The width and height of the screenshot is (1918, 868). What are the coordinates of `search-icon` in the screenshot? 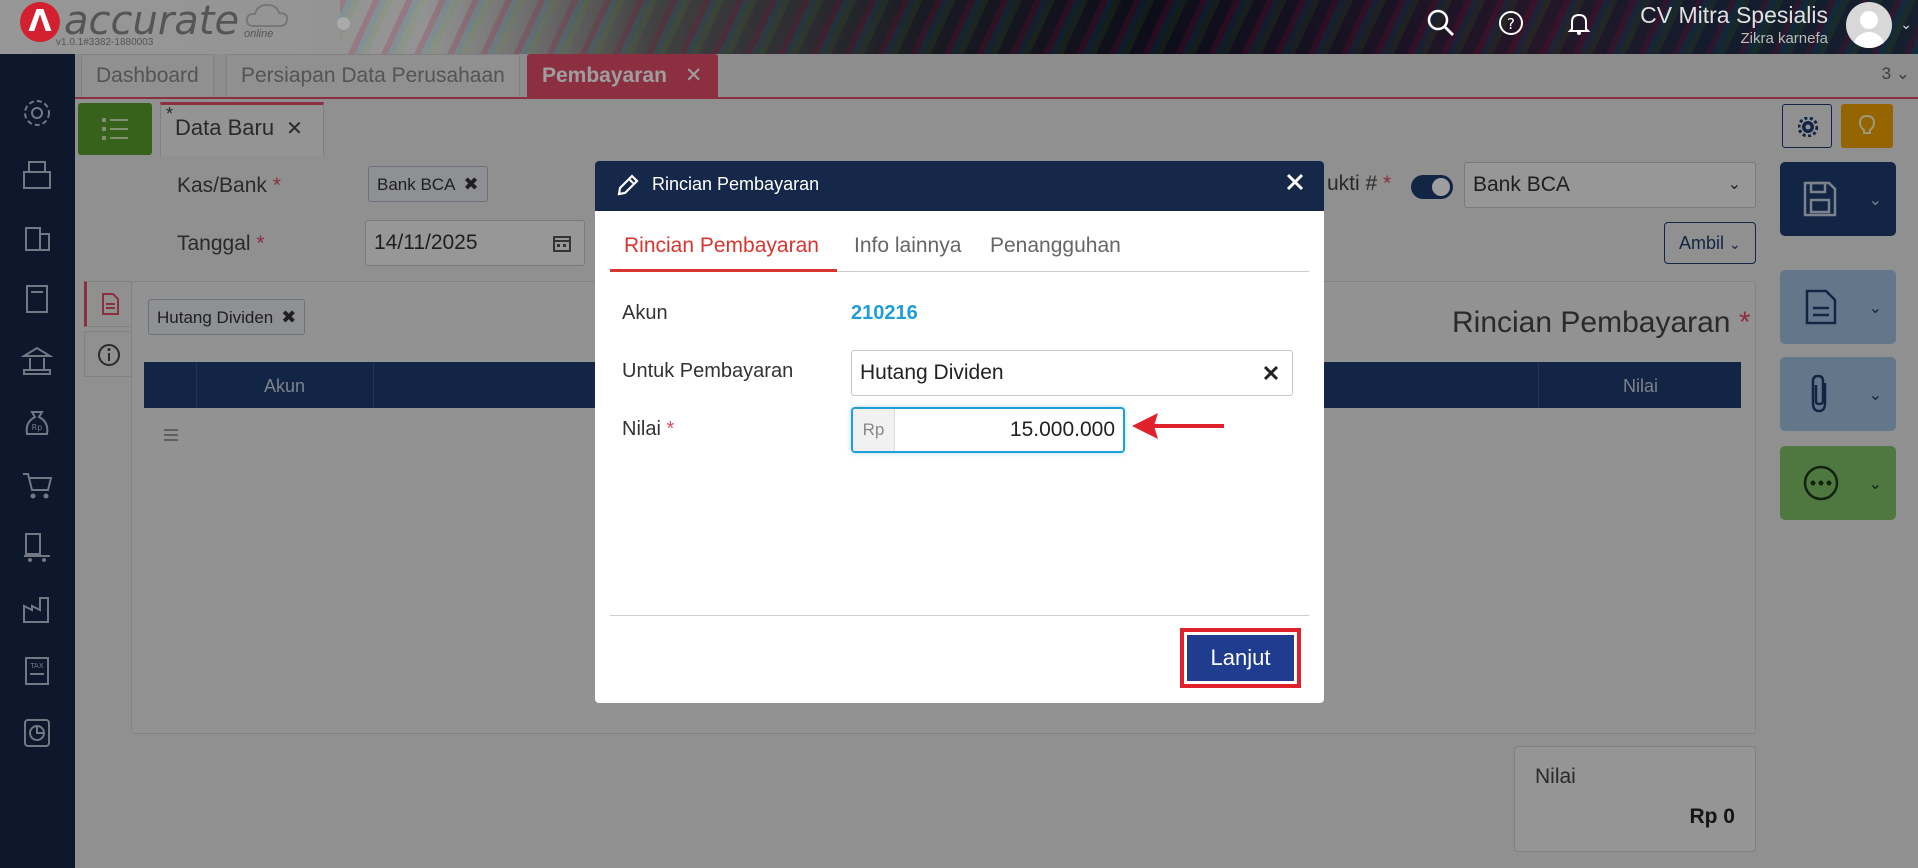 It's located at (1441, 23).